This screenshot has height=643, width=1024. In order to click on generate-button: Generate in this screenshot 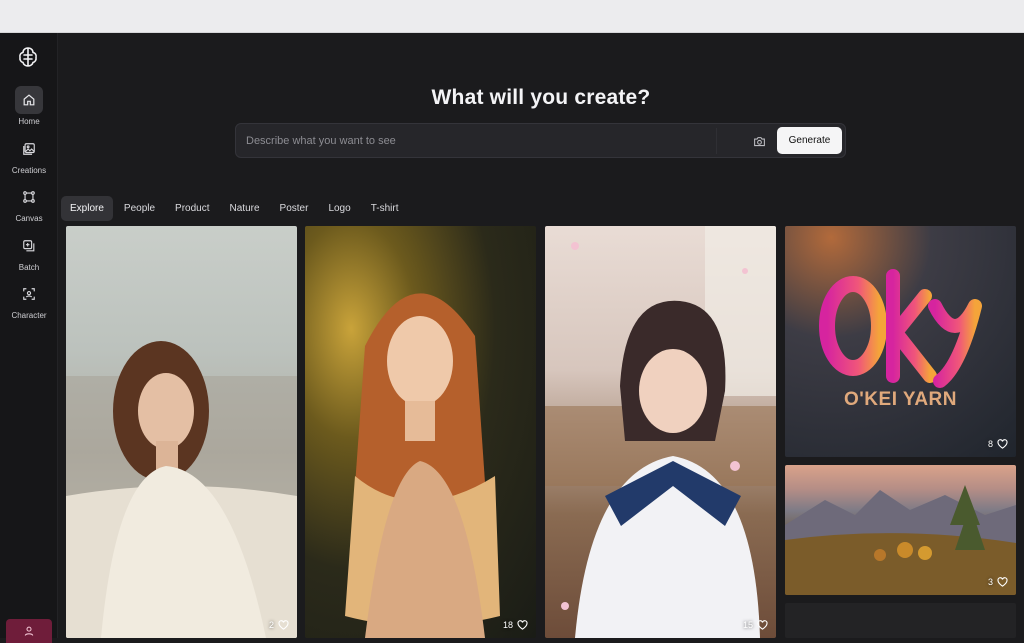, I will do `click(809, 140)`.